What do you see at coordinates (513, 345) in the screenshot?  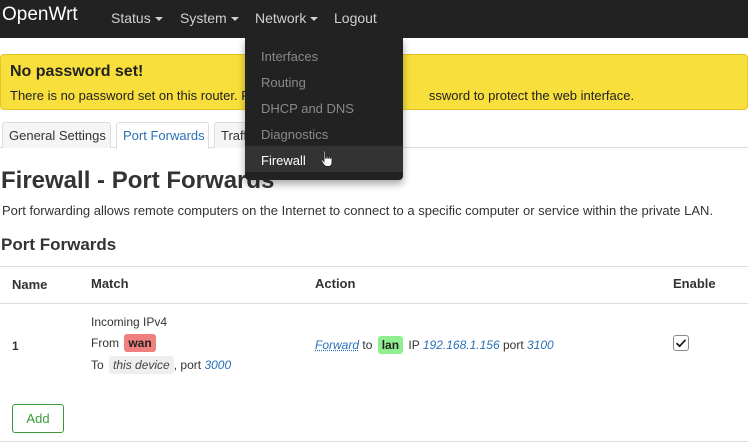 I see `action-port-label: port` at bounding box center [513, 345].